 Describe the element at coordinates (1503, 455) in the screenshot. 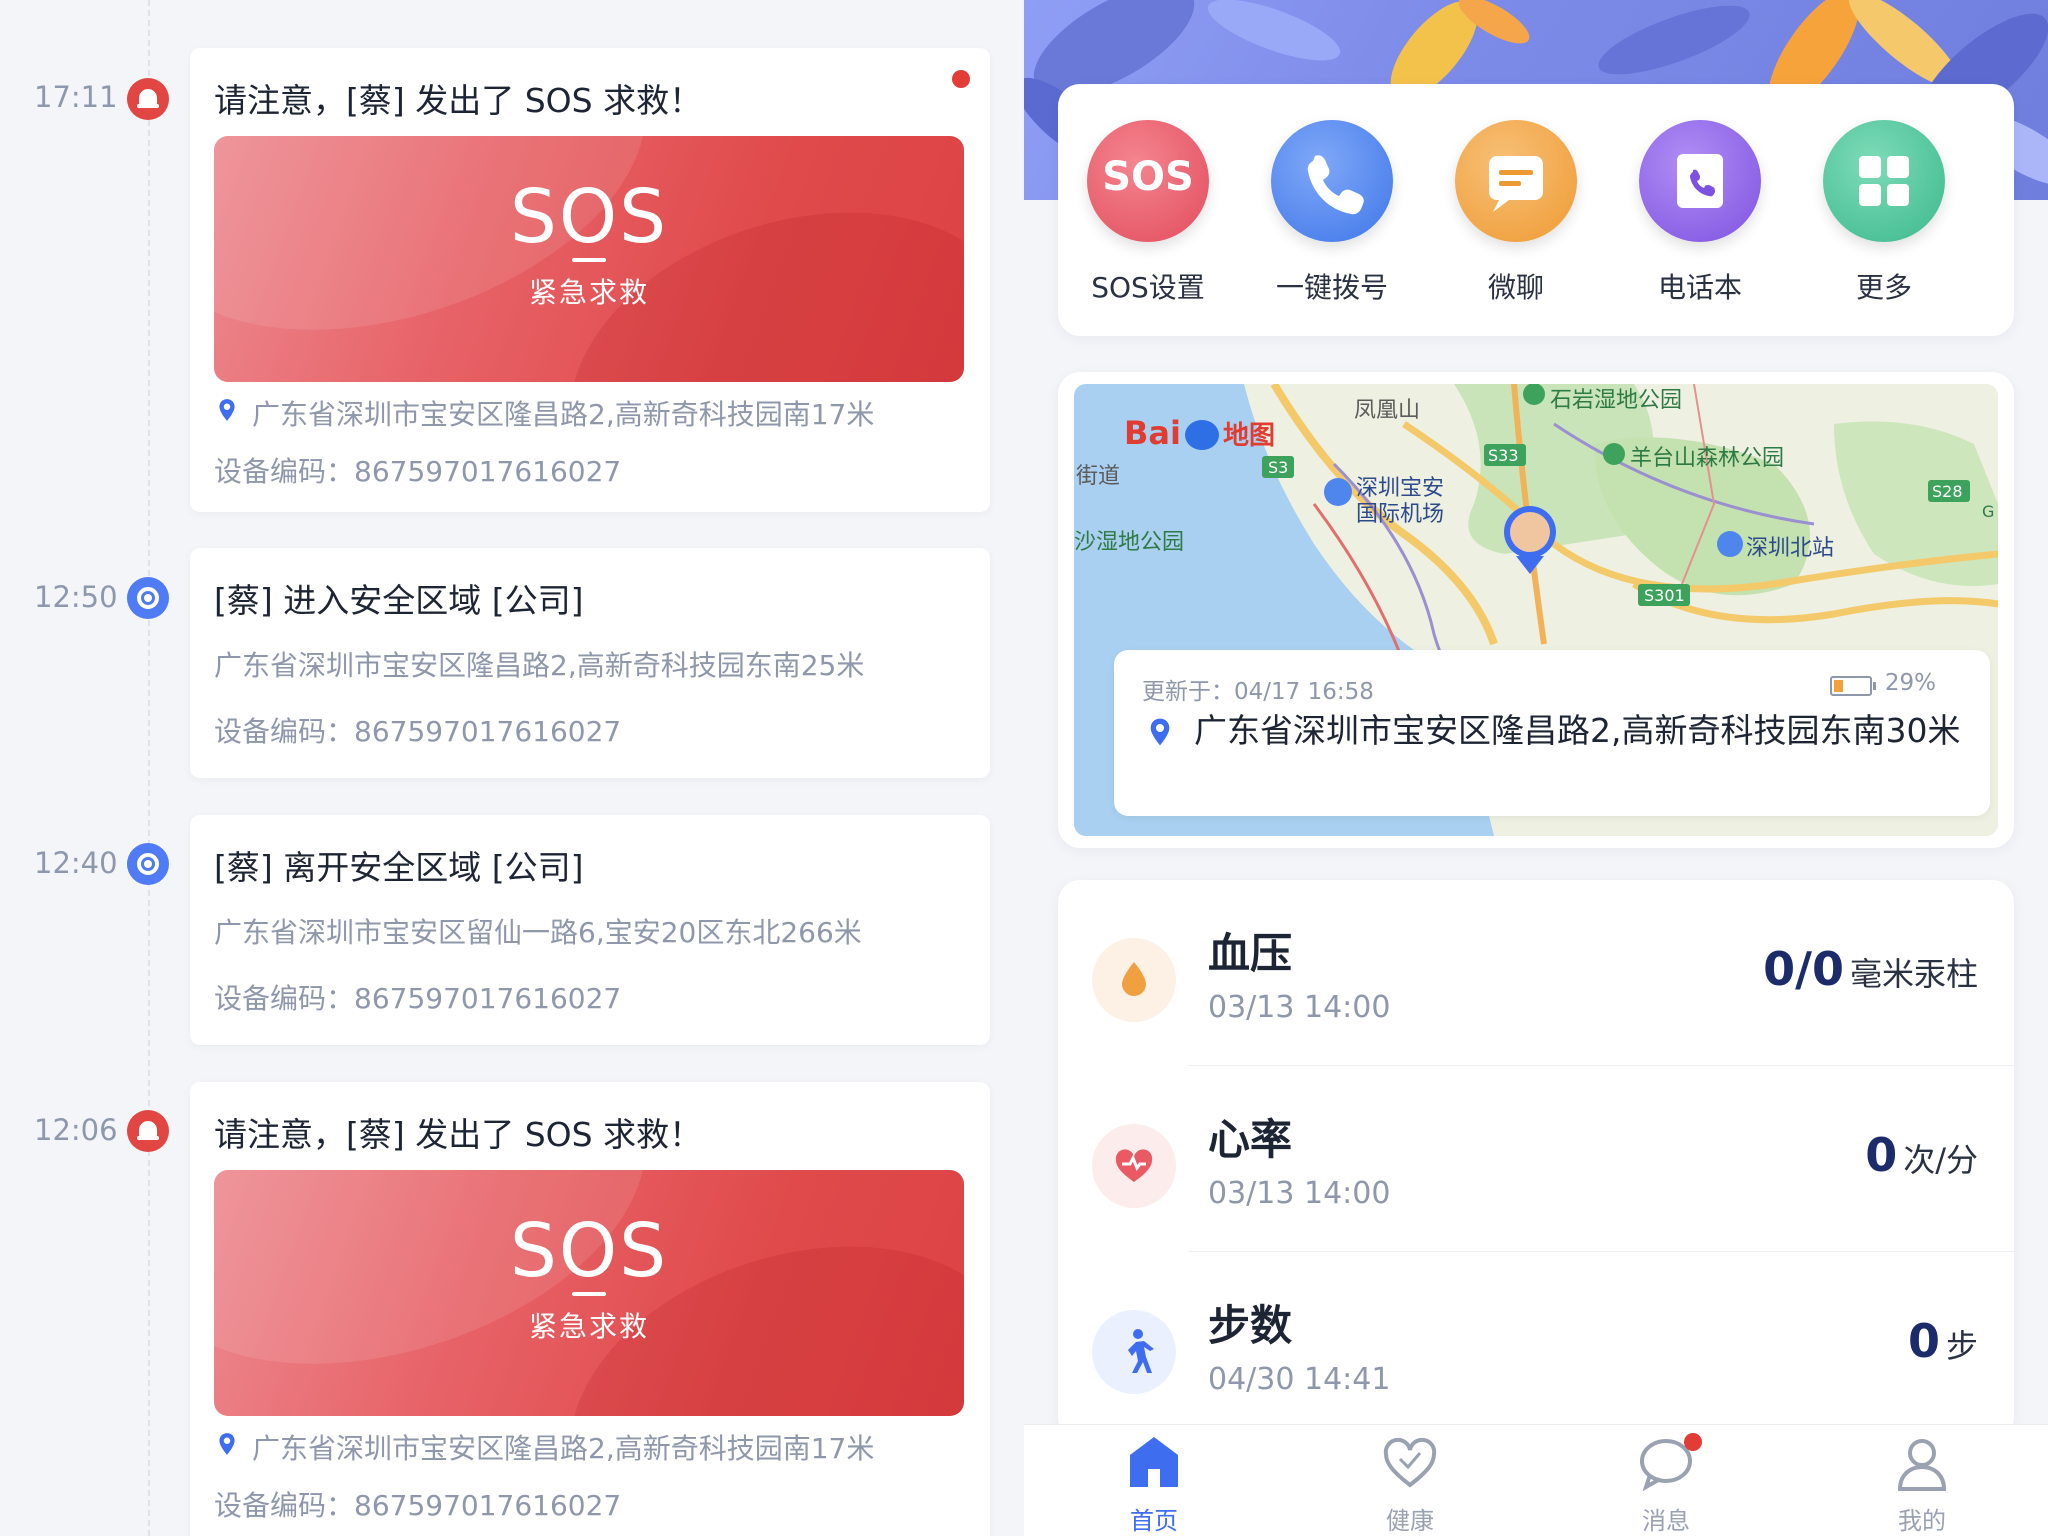

I see `road-label: S33` at that location.